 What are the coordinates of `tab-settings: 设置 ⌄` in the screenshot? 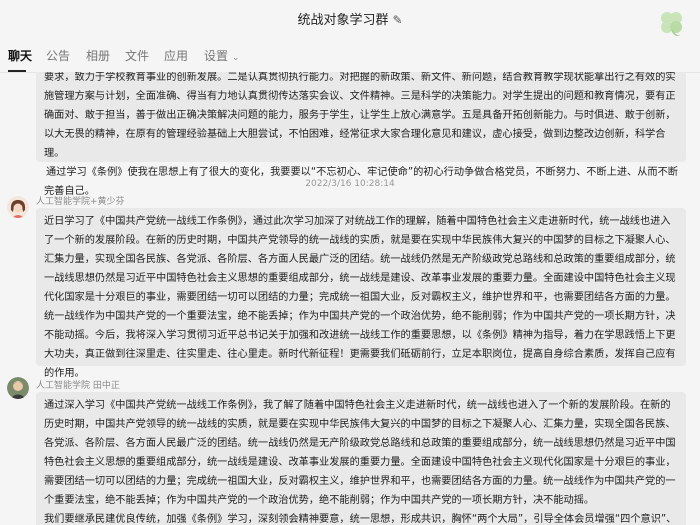 It's located at (222, 55).